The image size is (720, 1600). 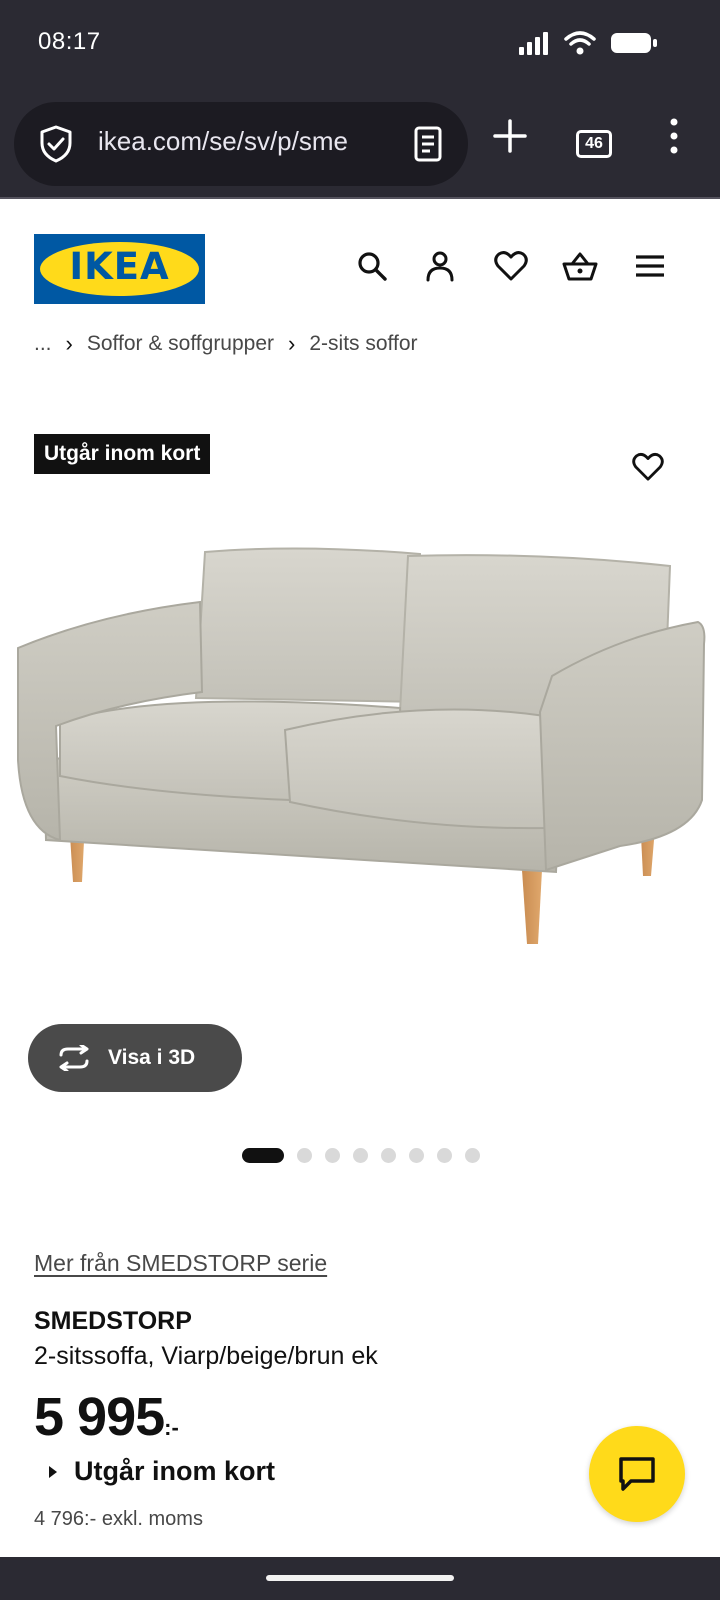 What do you see at coordinates (360, 99) in the screenshot?
I see `browser-chrome: 08:17 ikea.com/se/sv/p/sme 46` at bounding box center [360, 99].